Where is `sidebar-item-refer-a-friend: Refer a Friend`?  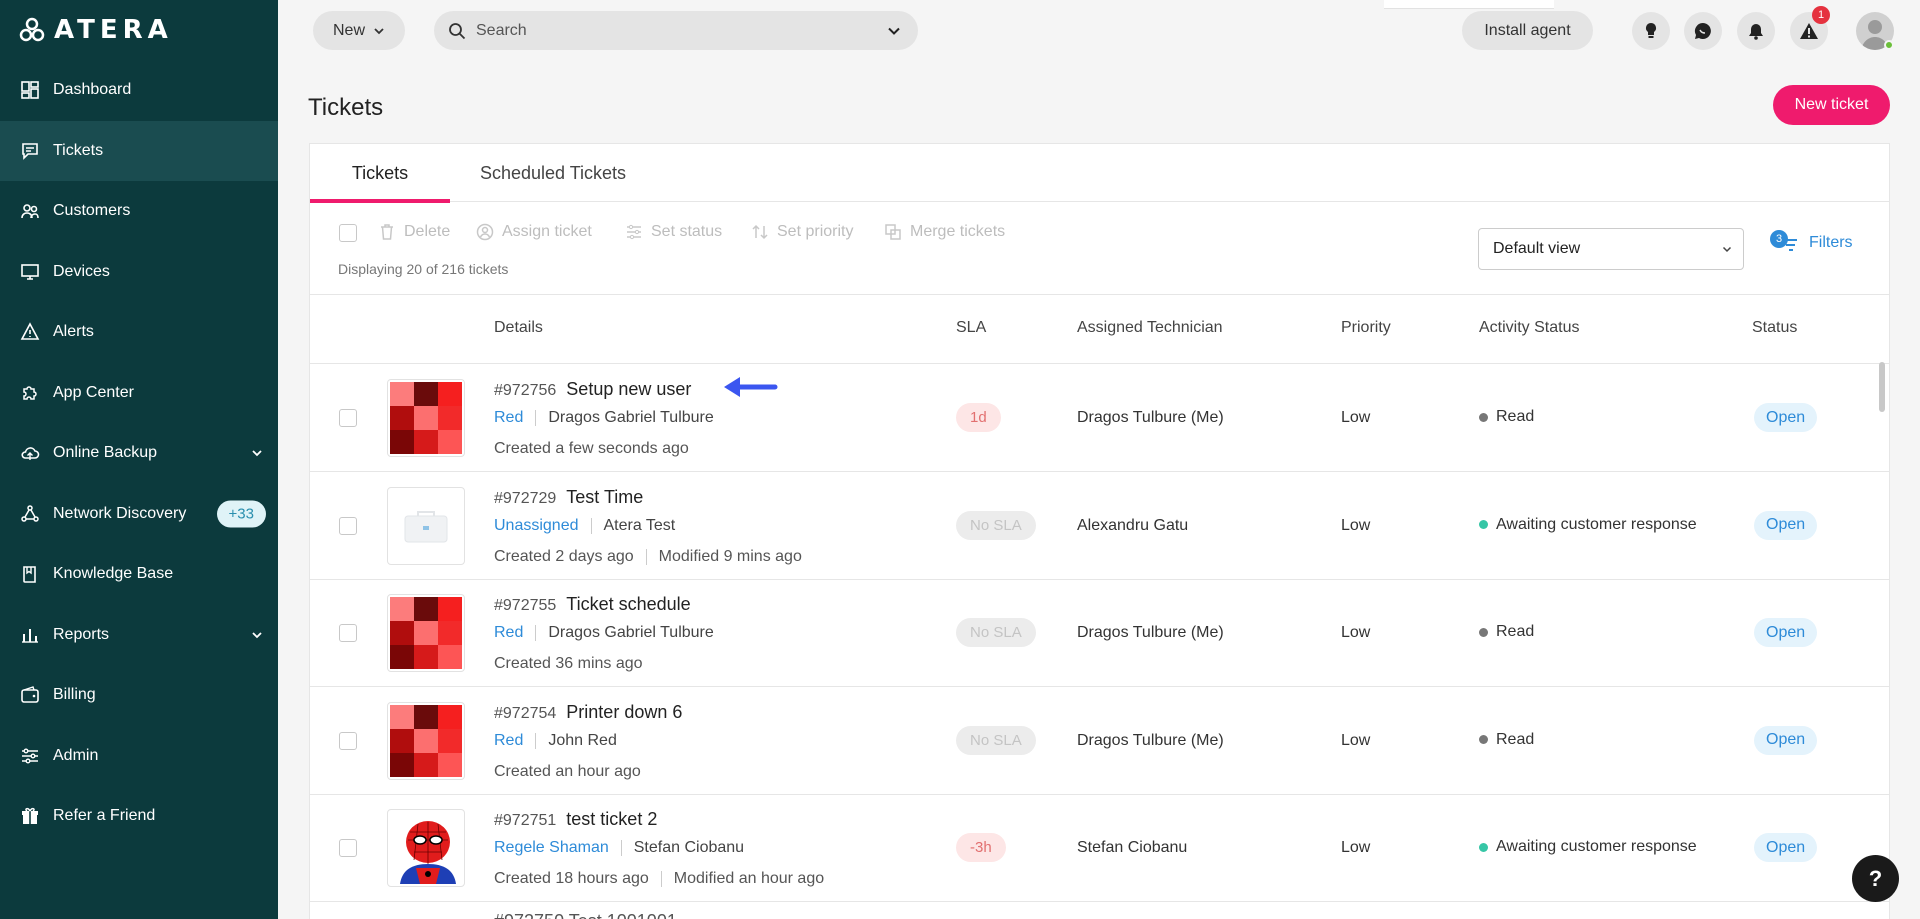
sidebar-item-refer-a-friend: Refer a Friend is located at coordinates (139, 816).